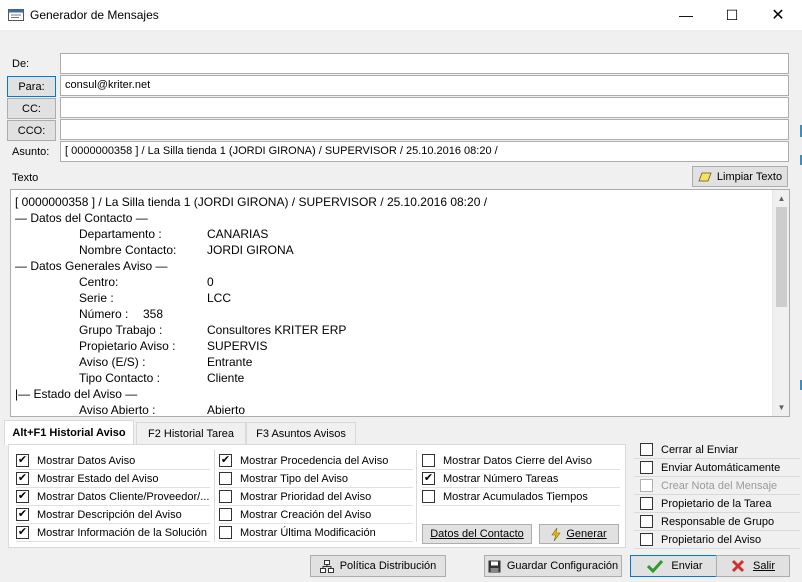 The image size is (802, 582). What do you see at coordinates (113, 533) in the screenshot?
I see `option-checkbox: ✔ Mostrar Información de la Solución` at bounding box center [113, 533].